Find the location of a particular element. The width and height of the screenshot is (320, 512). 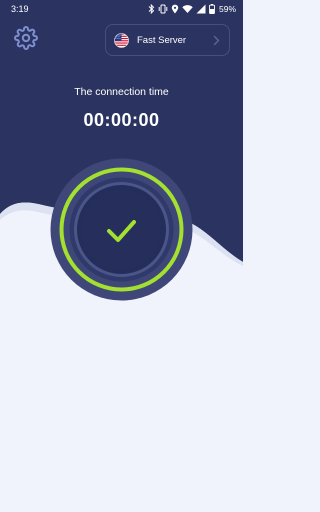

server-select-button: Fast Server is located at coordinates (167, 40).